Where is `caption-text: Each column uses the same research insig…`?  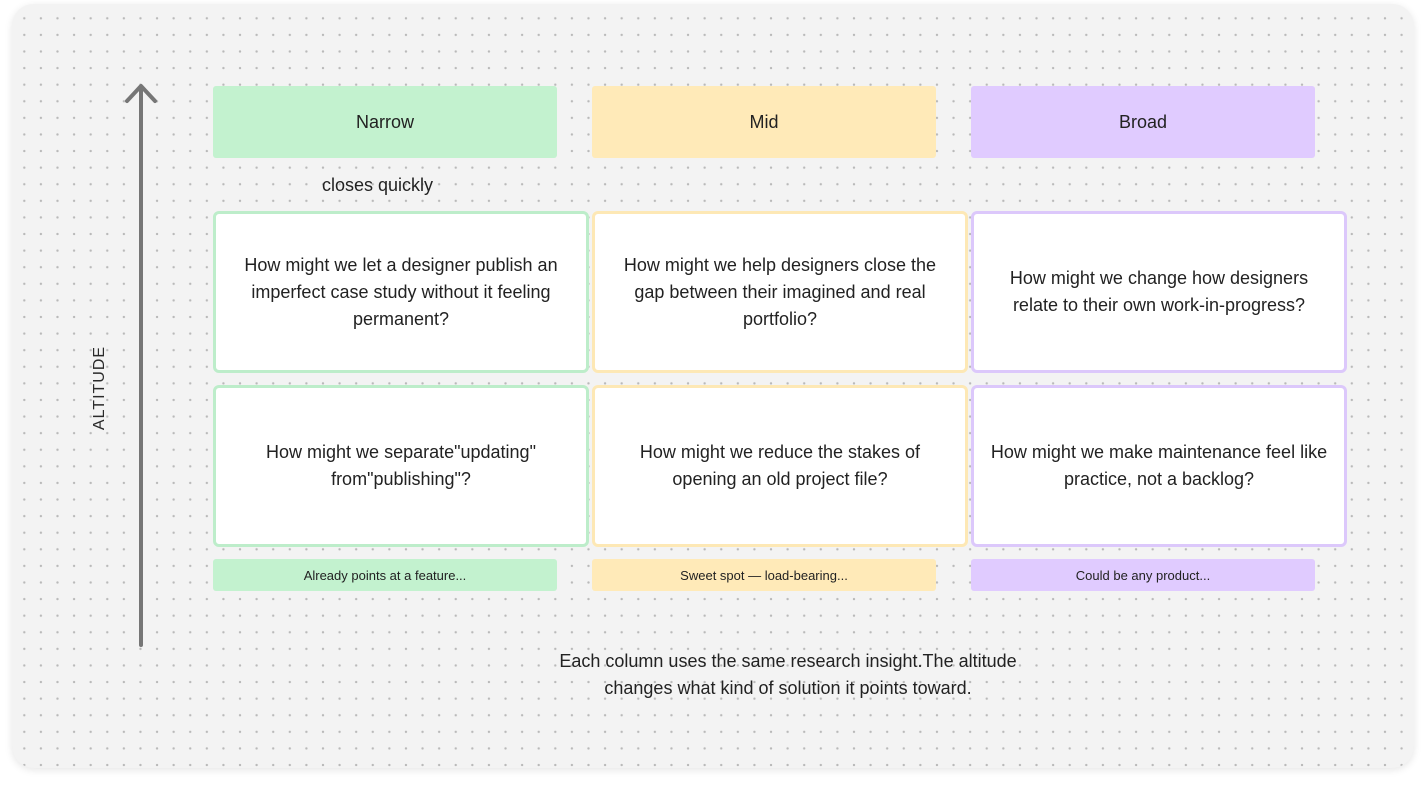
caption-text: Each column uses the same research insig… is located at coordinates (788, 675).